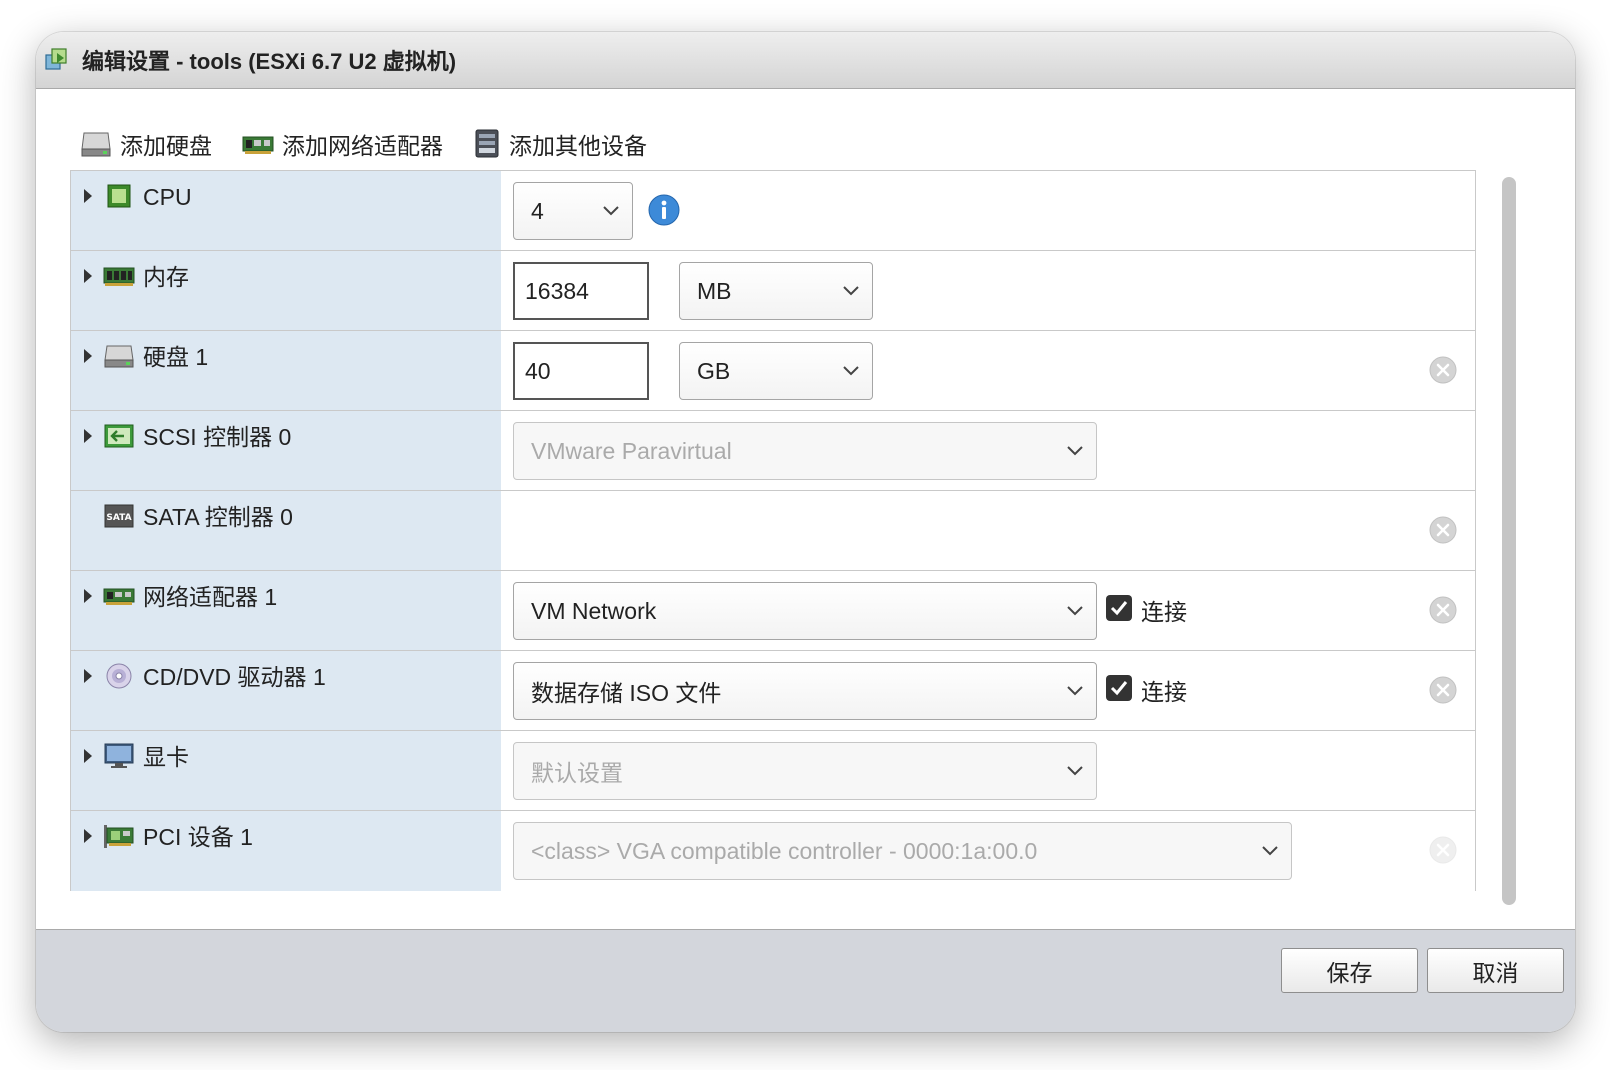 Image resolution: width=1610 pixels, height=1070 pixels. Describe the element at coordinates (487, 143) in the screenshot. I see `other-device-icon` at that location.